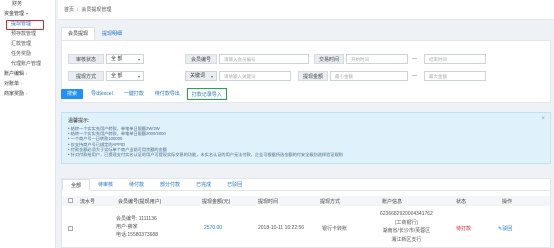 The height and width of the screenshot is (248, 554). What do you see at coordinates (330, 201) in the screenshot?
I see `col-method: 提现方式` at bounding box center [330, 201].